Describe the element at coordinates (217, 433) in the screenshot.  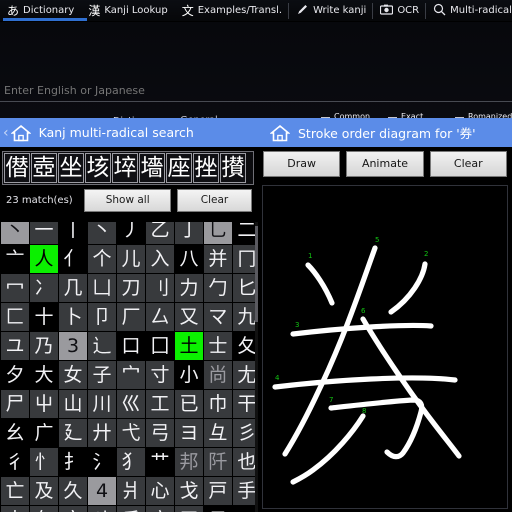
I see `radical-cell: 彑` at that location.